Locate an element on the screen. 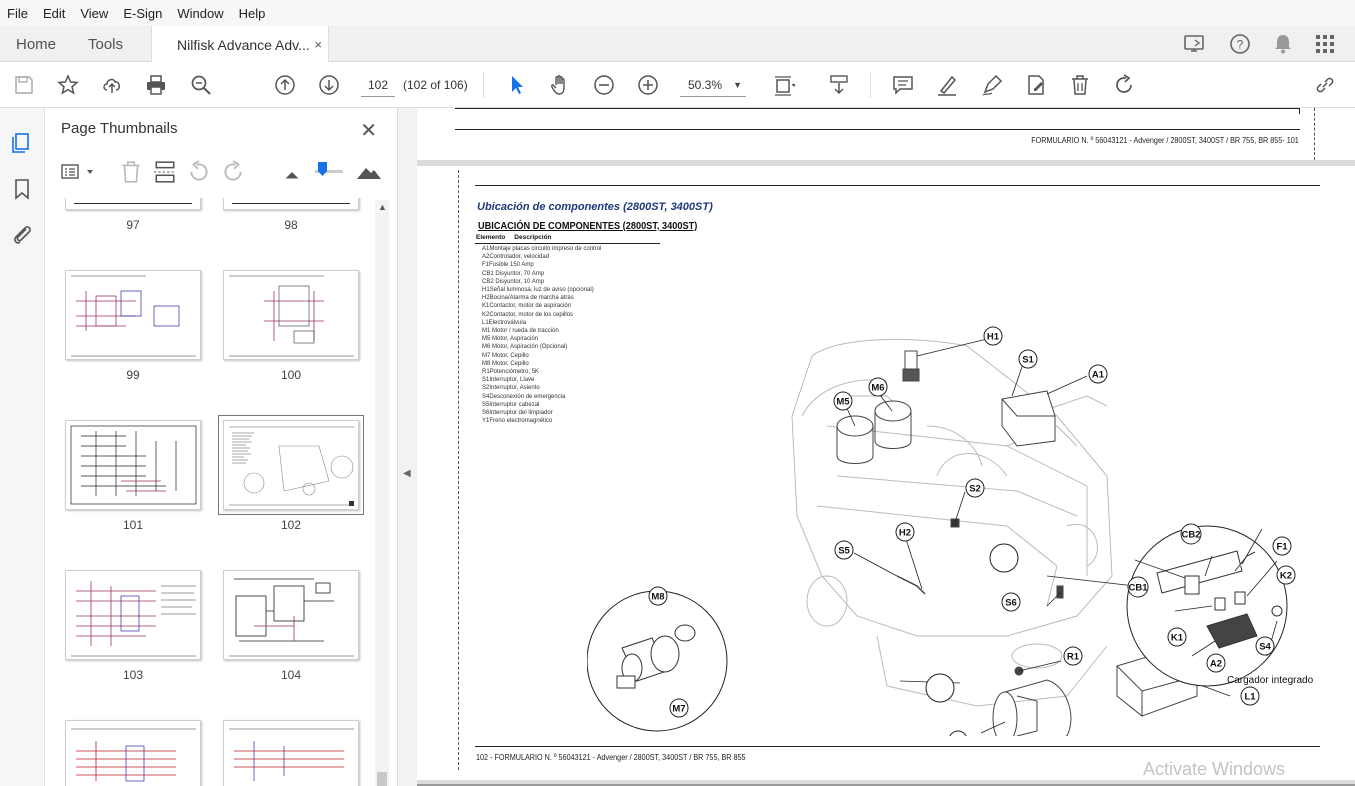 This screenshot has width=1355, height=786. zoom-out-icon is located at coordinates (604, 85).